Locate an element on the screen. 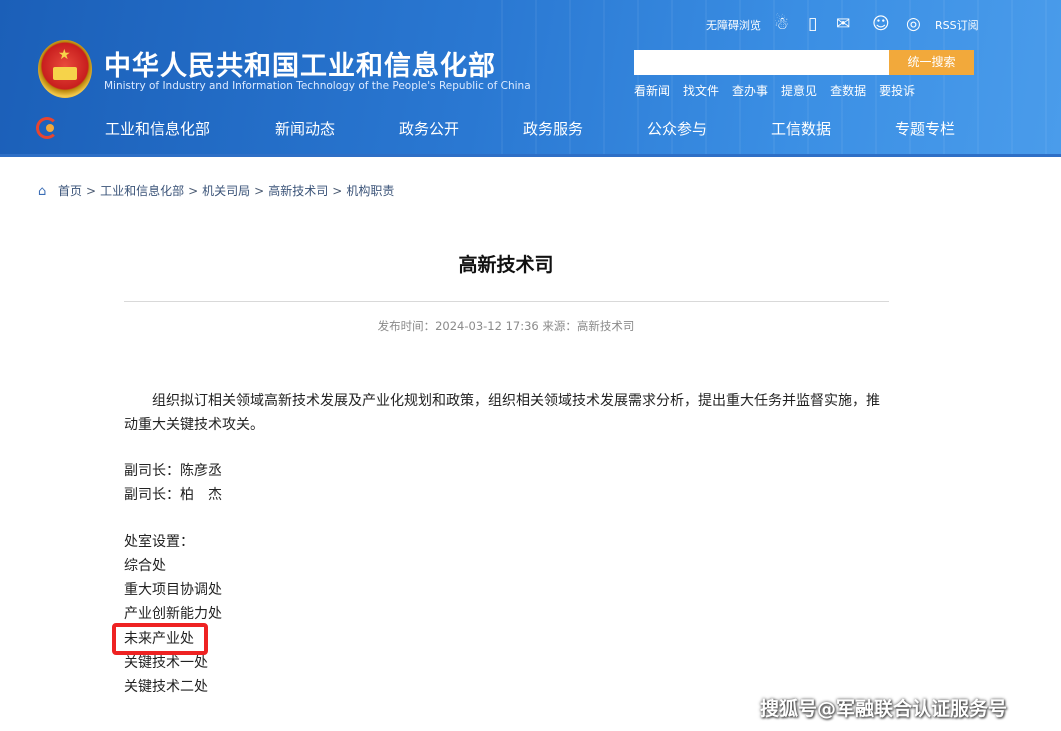  unified-search-button: 统一搜索 is located at coordinates (931, 62).